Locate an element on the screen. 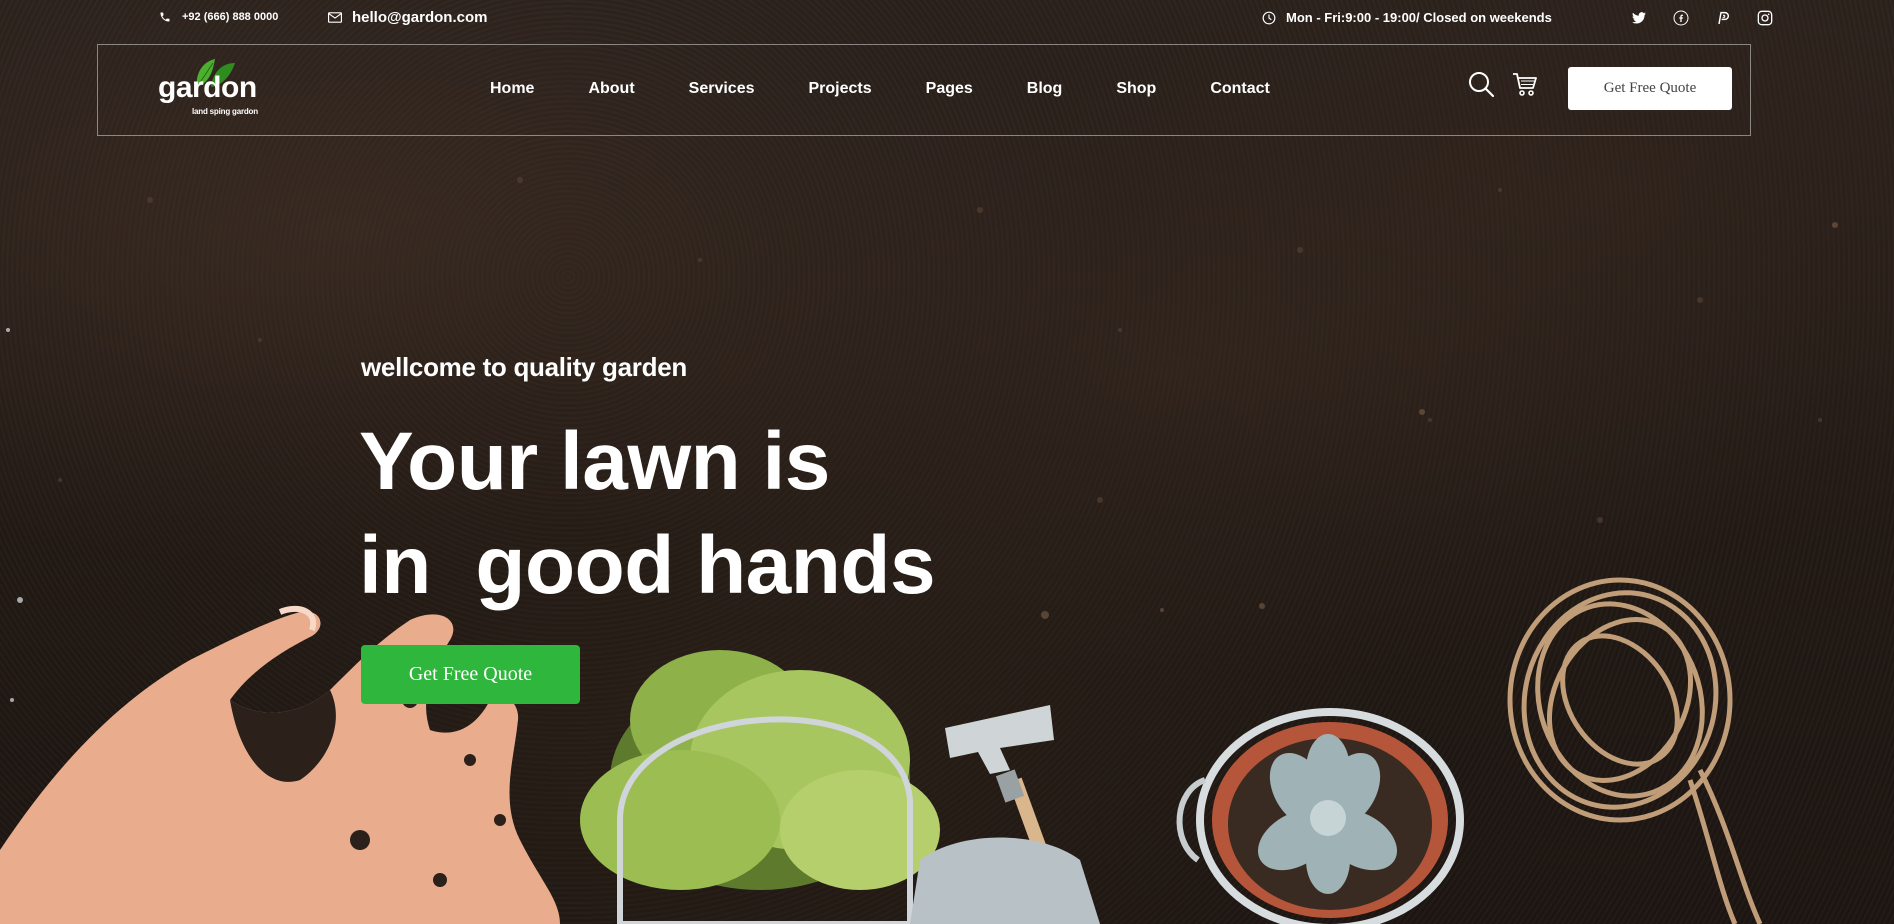 The width and height of the screenshot is (1894, 924). email-contact: hello@gardon.com is located at coordinates (407, 17).